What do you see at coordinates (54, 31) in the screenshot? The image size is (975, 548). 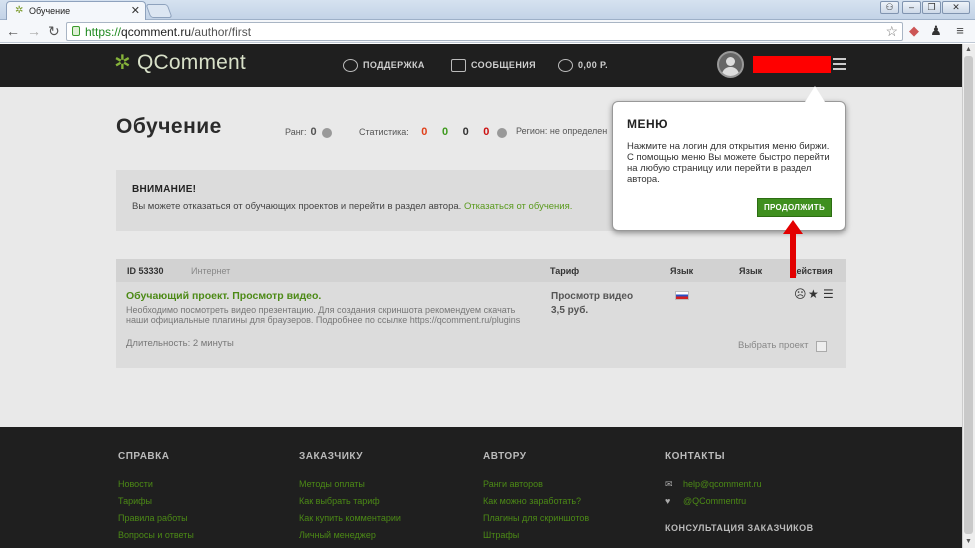 I see `reload-icon: ↻` at bounding box center [54, 31].